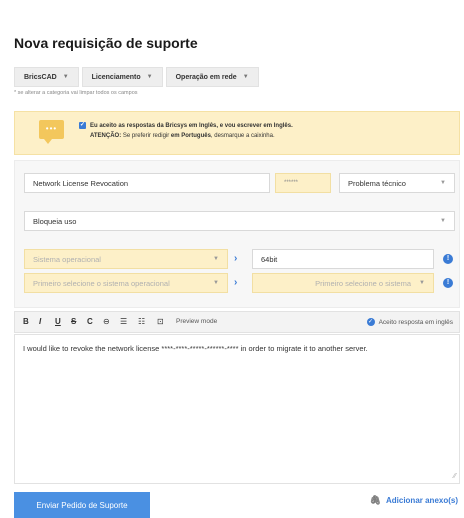 The width and height of the screenshot is (464, 518). Describe the element at coordinates (116, 77) in the screenshot. I see `crumb-licensing-label: Licenciamento` at that location.